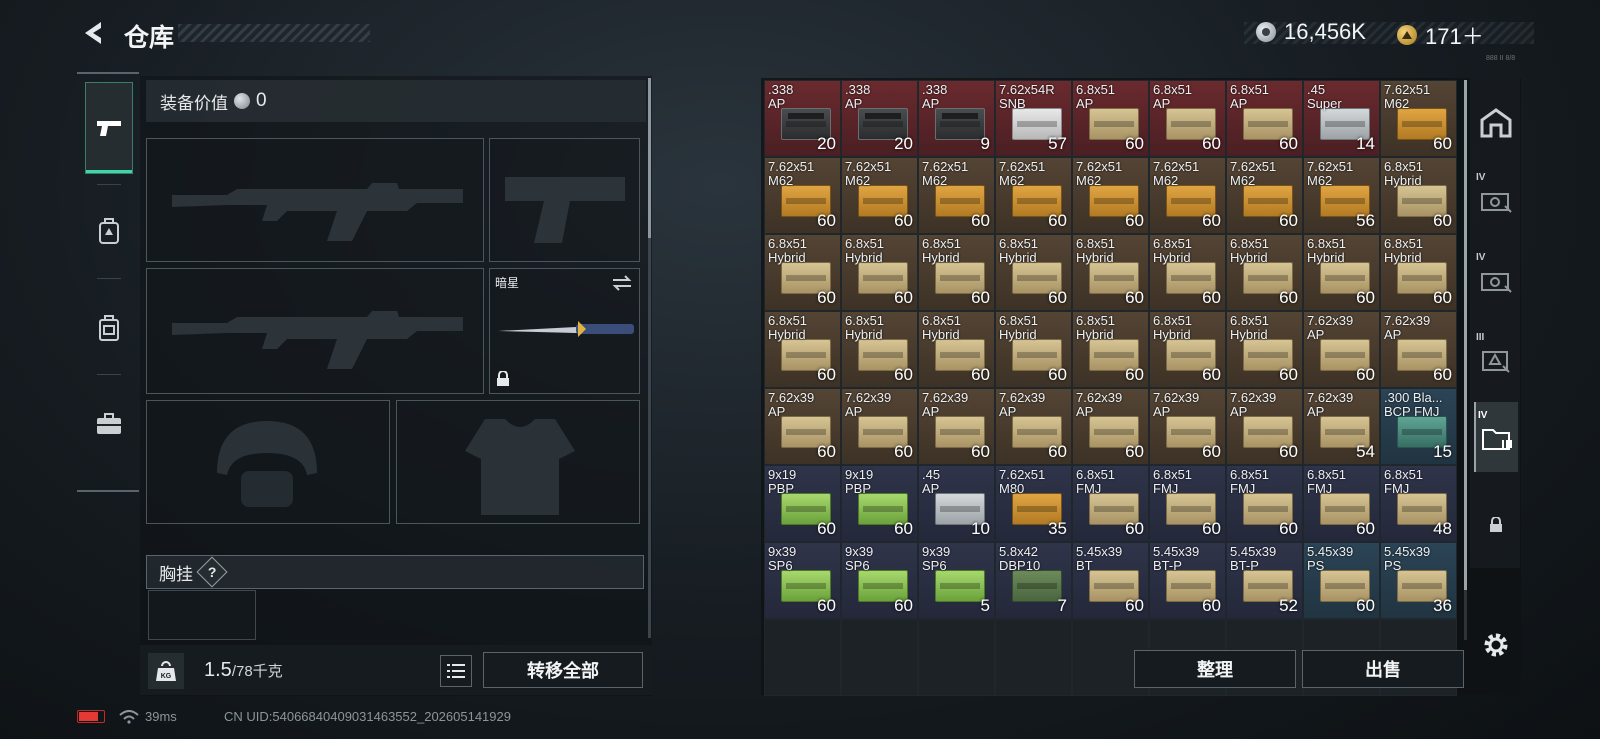  Describe the element at coordinates (109, 128) in the screenshot. I see `rail-weapons-tab` at that location.